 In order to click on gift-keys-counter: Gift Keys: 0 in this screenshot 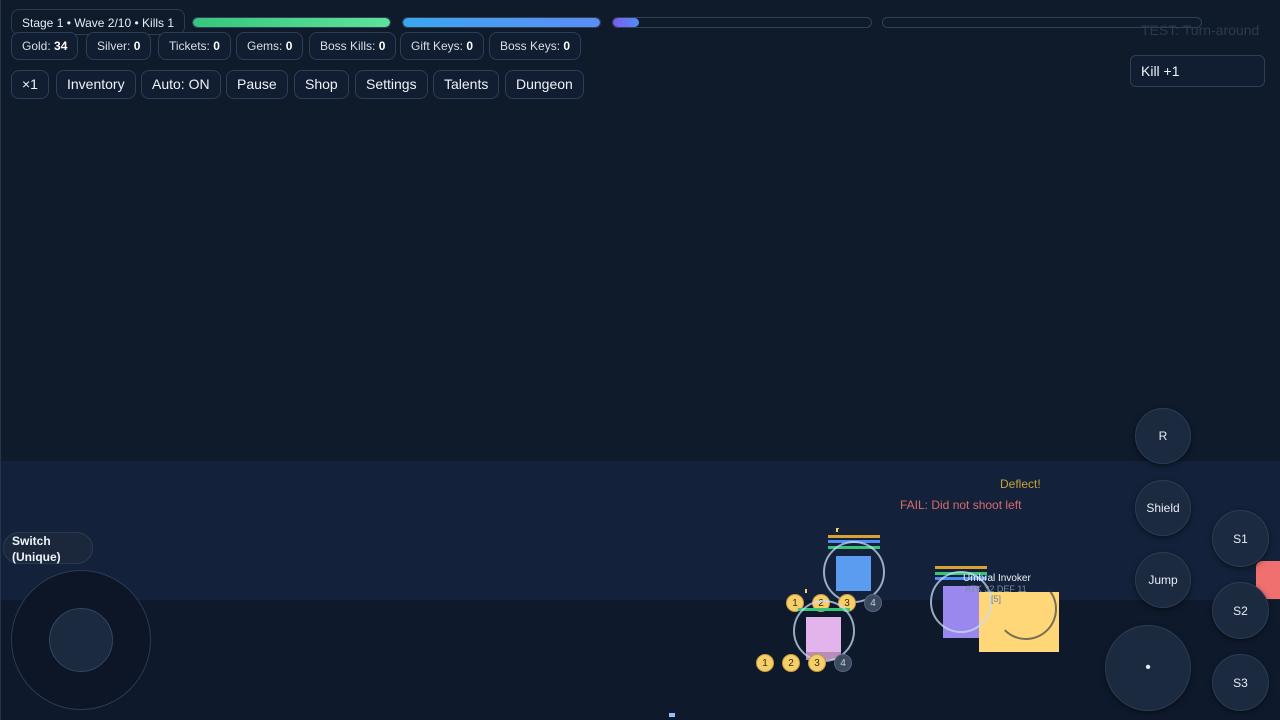, I will do `click(442, 46)`.